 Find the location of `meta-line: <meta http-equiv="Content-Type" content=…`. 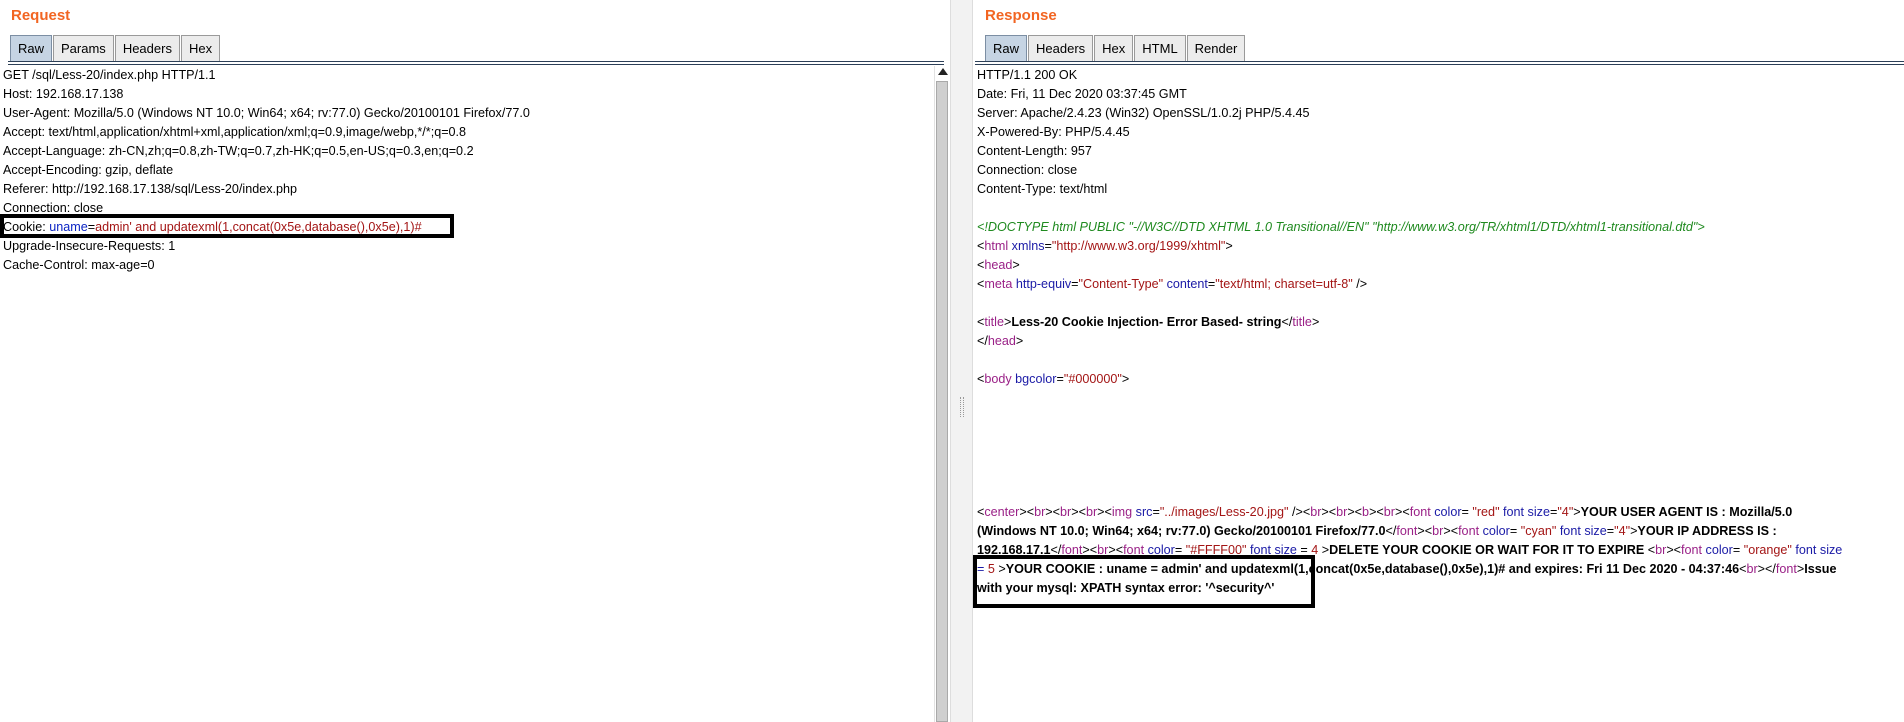

meta-line: <meta http-equiv="Content-Type" content=… is located at coordinates (1172, 284).